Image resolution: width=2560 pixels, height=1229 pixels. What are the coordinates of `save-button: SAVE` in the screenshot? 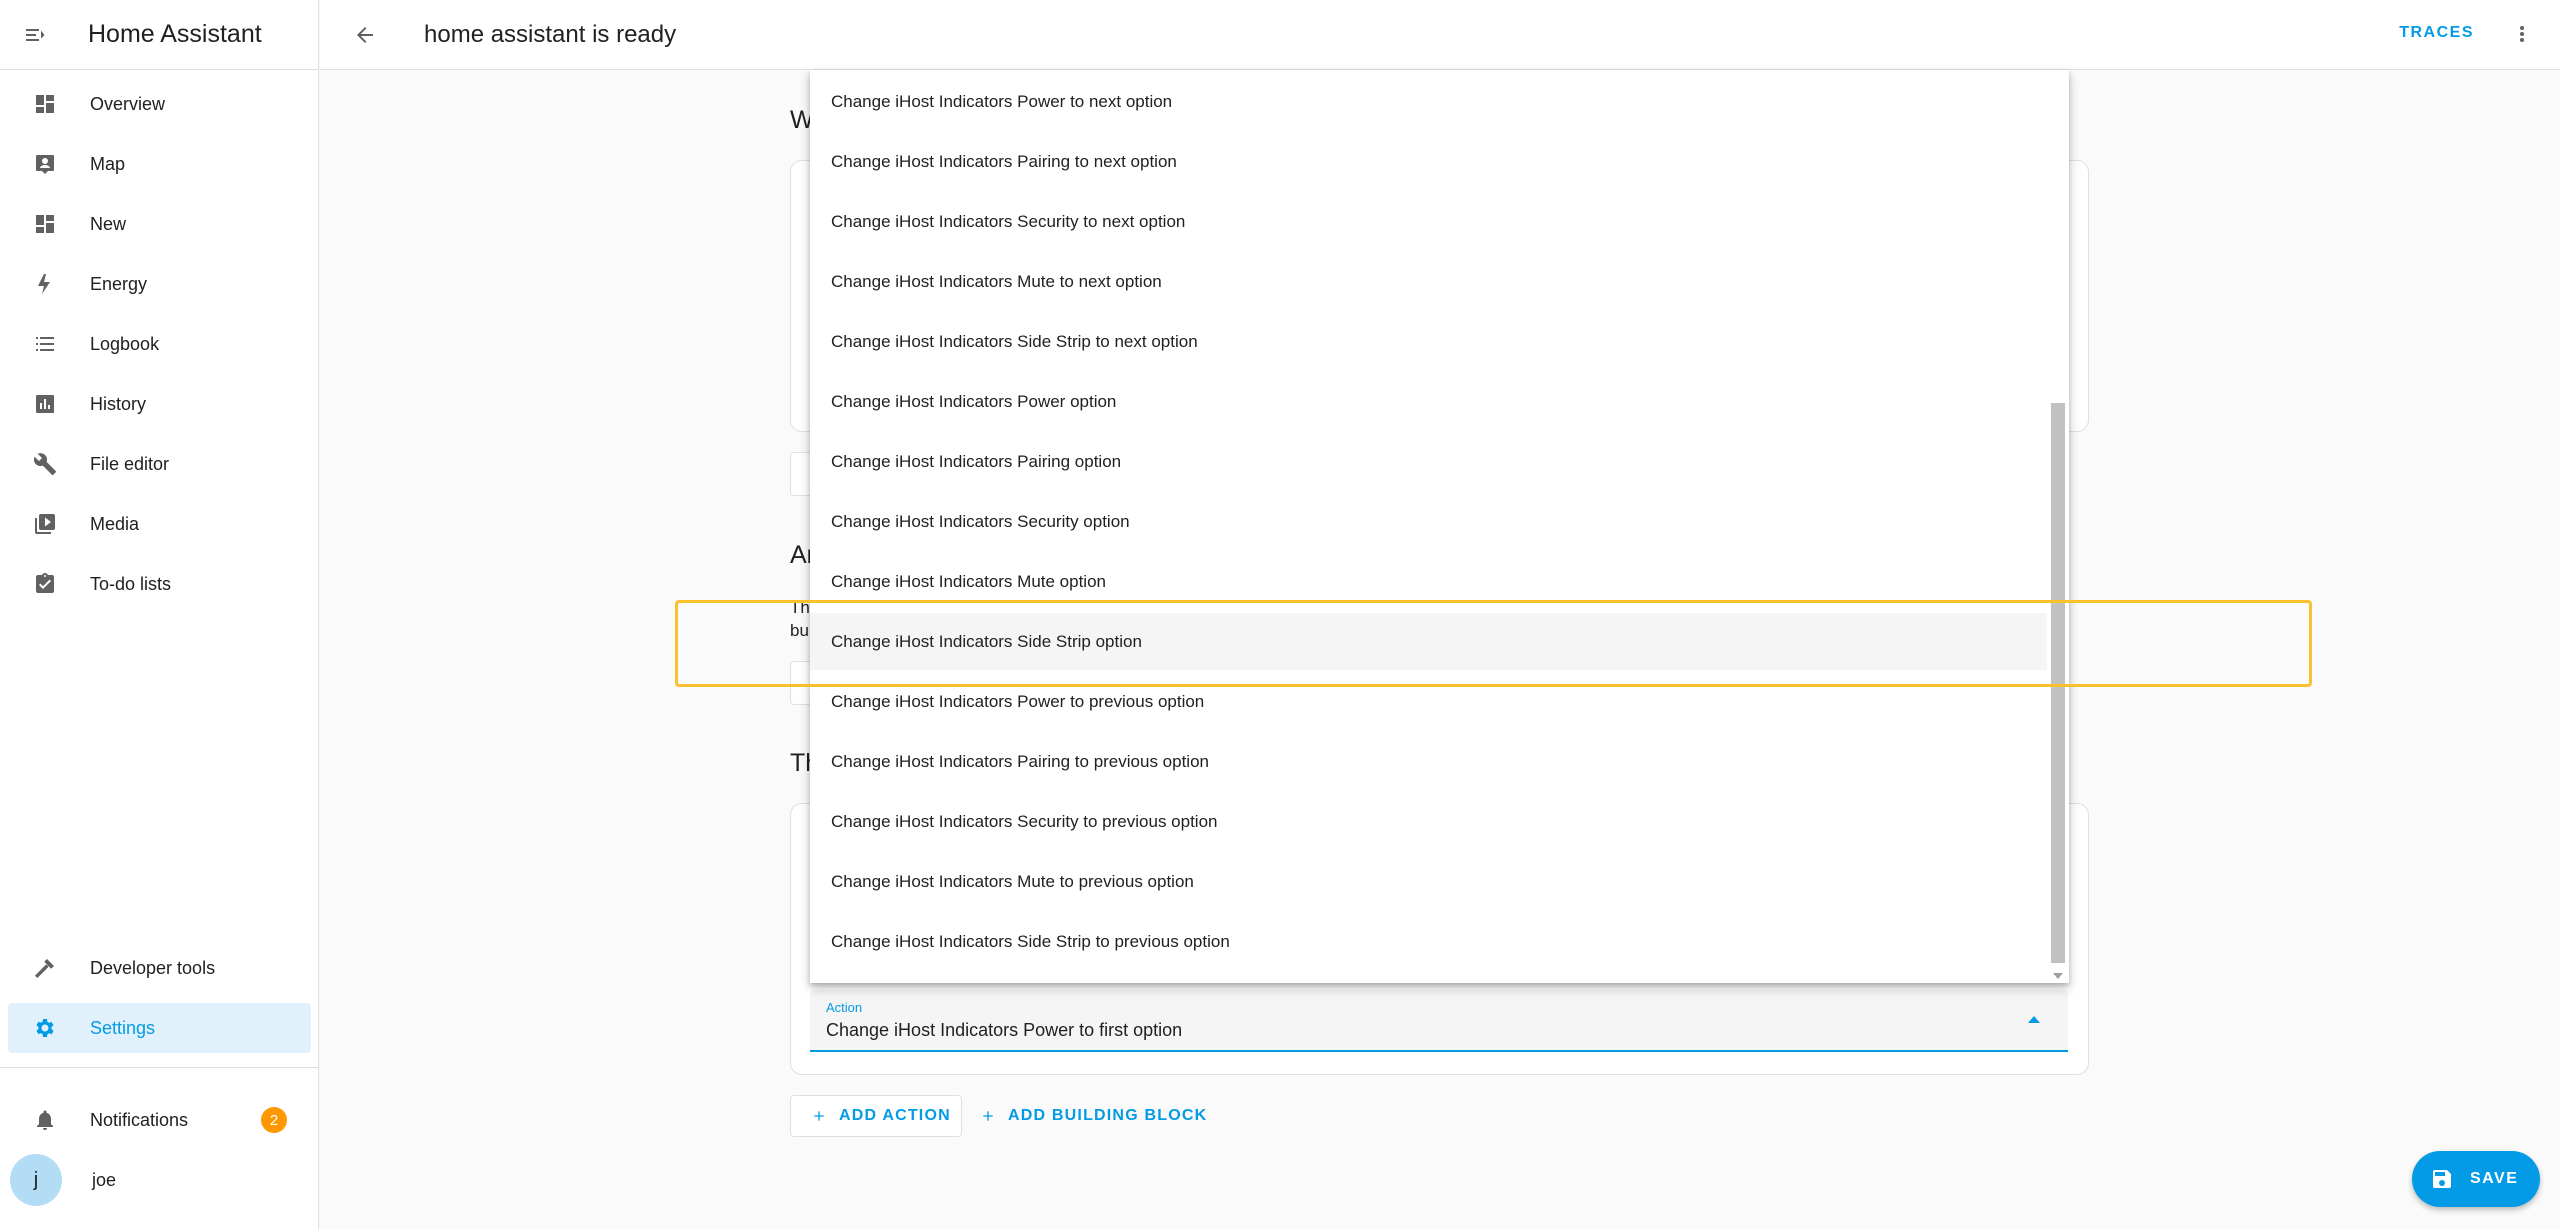 It's located at (2476, 1179).